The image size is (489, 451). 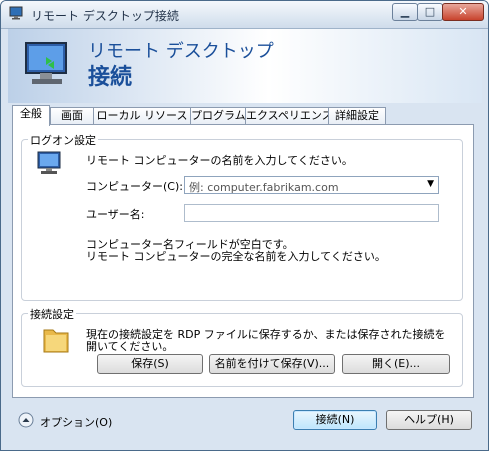 I want to click on title-bar: リモート デスクトップ接続 ▁ □ ✕, so click(x=244, y=15).